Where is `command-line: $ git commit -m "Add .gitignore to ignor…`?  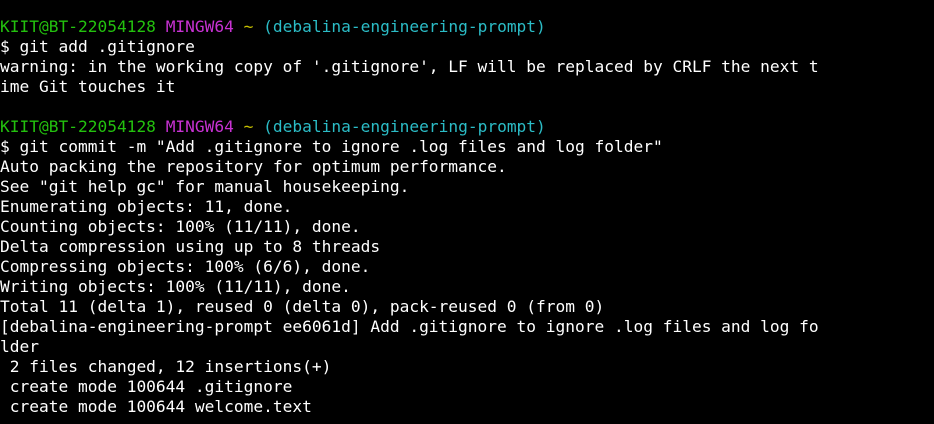 command-line: $ git commit -m "Add .gitignore to ignor… is located at coordinates (331, 146).